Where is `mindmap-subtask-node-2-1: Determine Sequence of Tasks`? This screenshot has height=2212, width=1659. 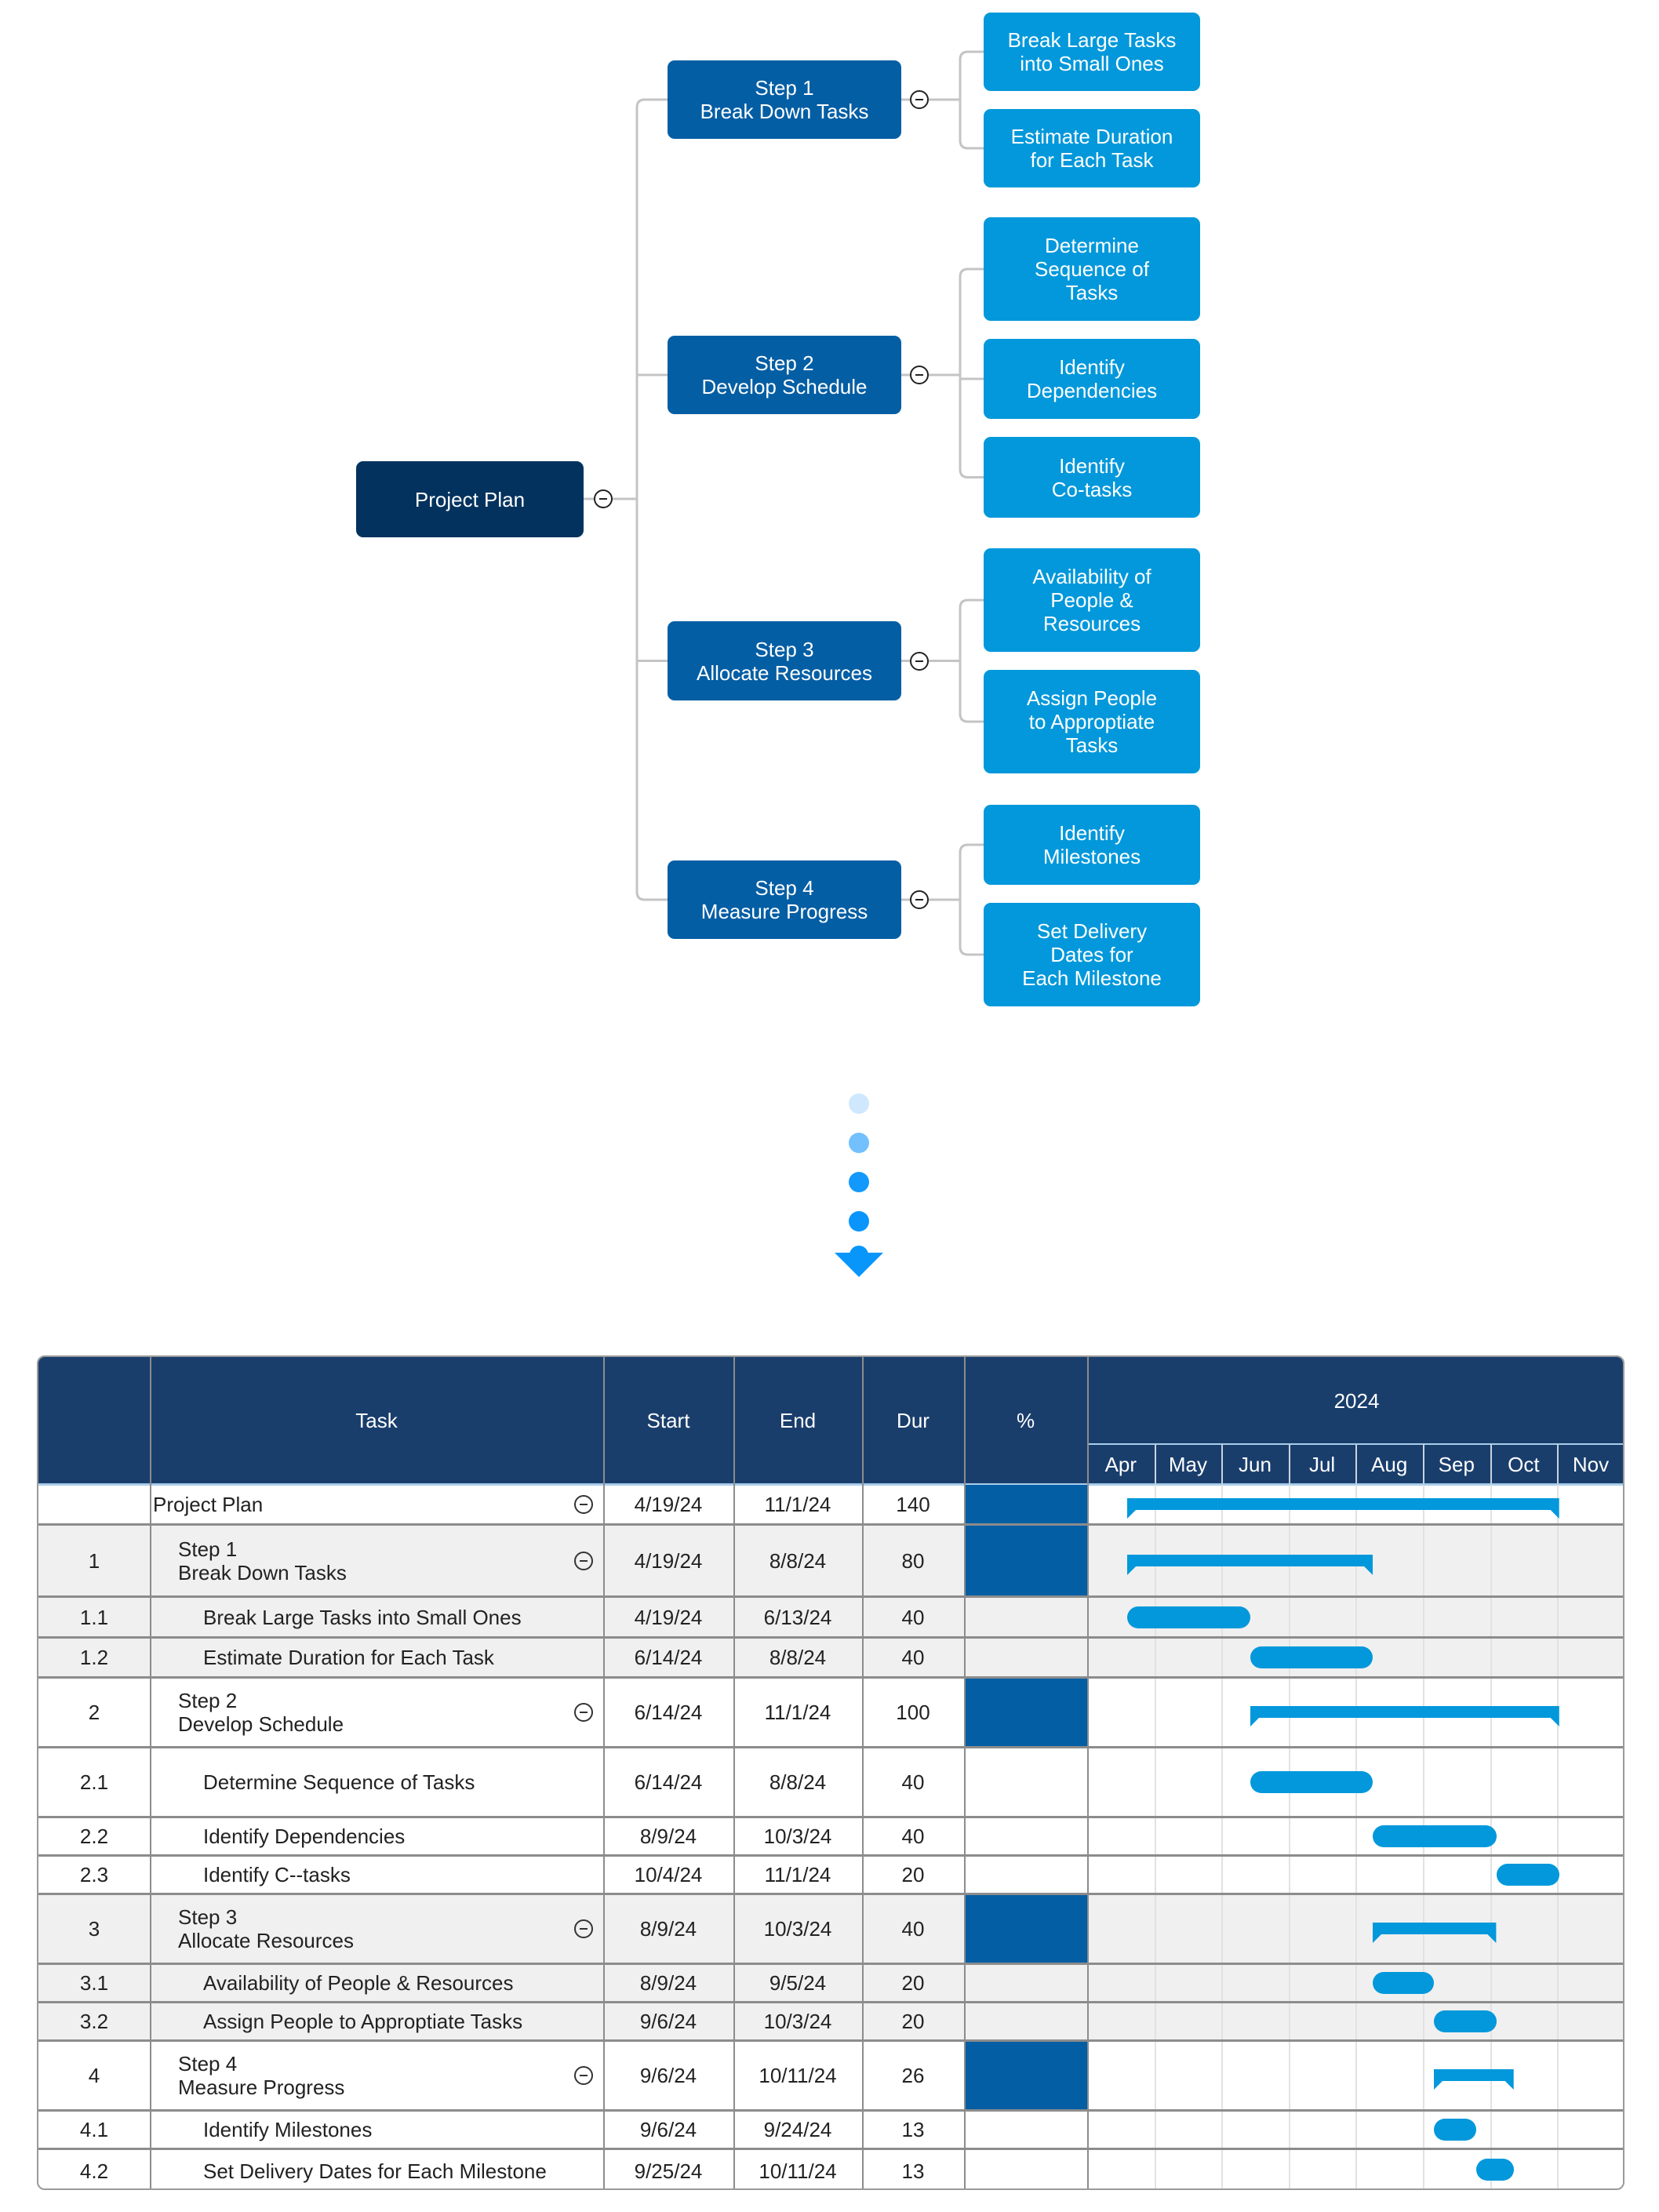
mindmap-subtask-node-2-1: Determine Sequence of Tasks is located at coordinates (1092, 269).